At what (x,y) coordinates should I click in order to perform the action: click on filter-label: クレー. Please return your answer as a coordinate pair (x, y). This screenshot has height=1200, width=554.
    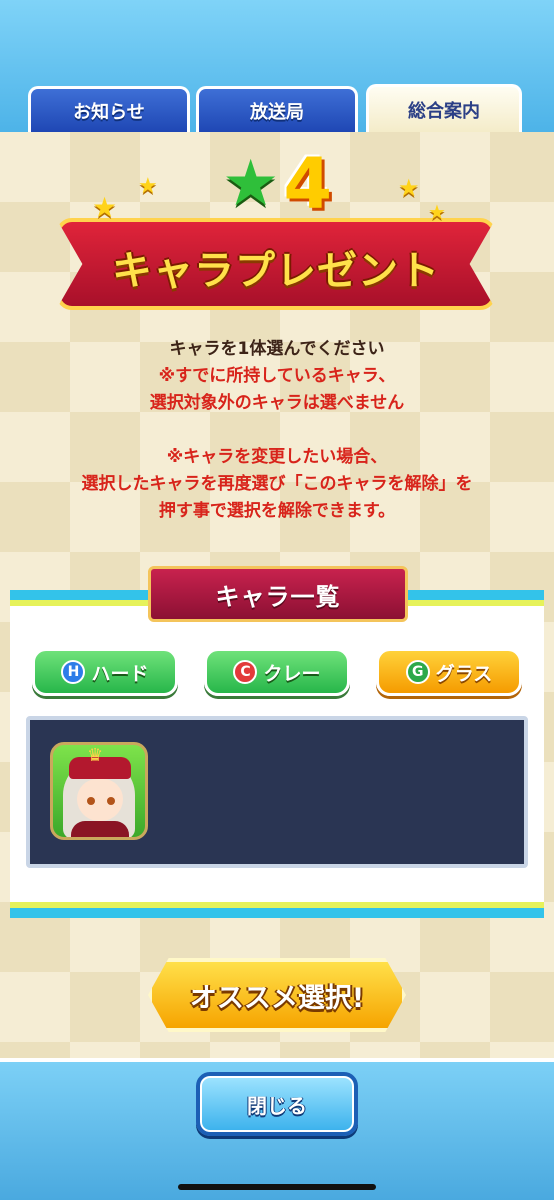
    Looking at the image, I should click on (292, 673).